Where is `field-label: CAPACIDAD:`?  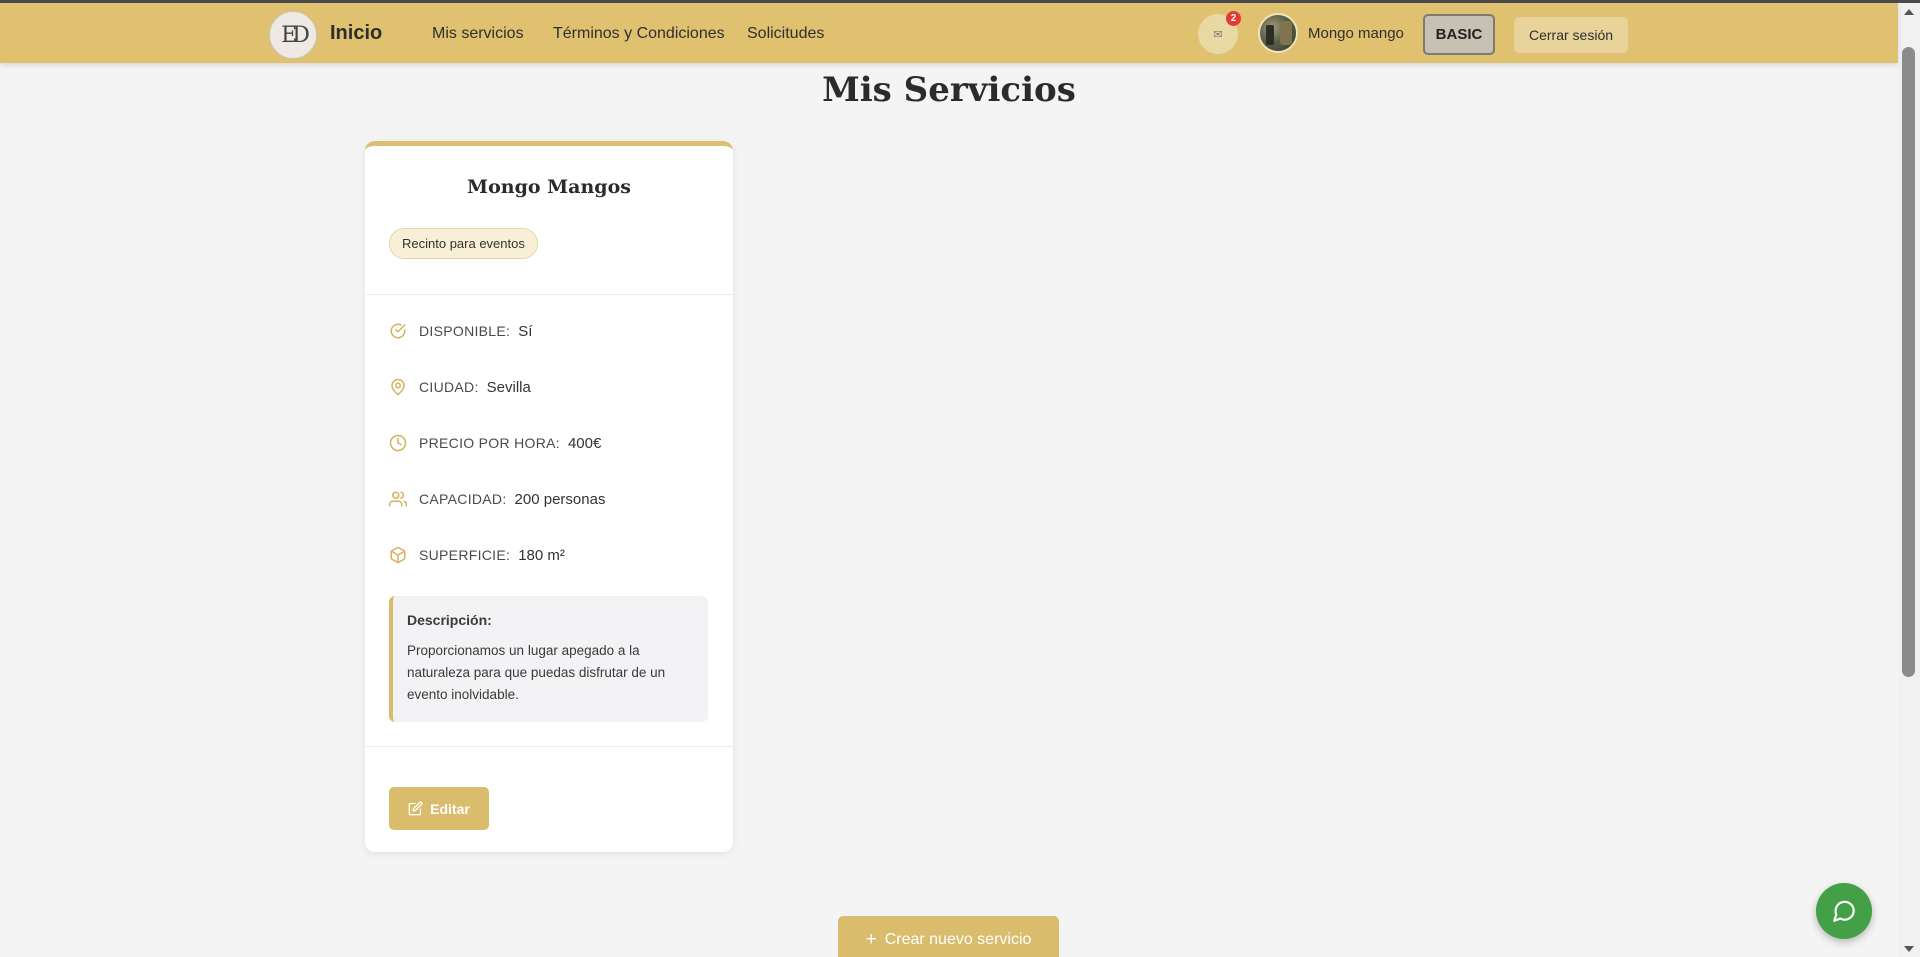 field-label: CAPACIDAD: is located at coordinates (463, 499).